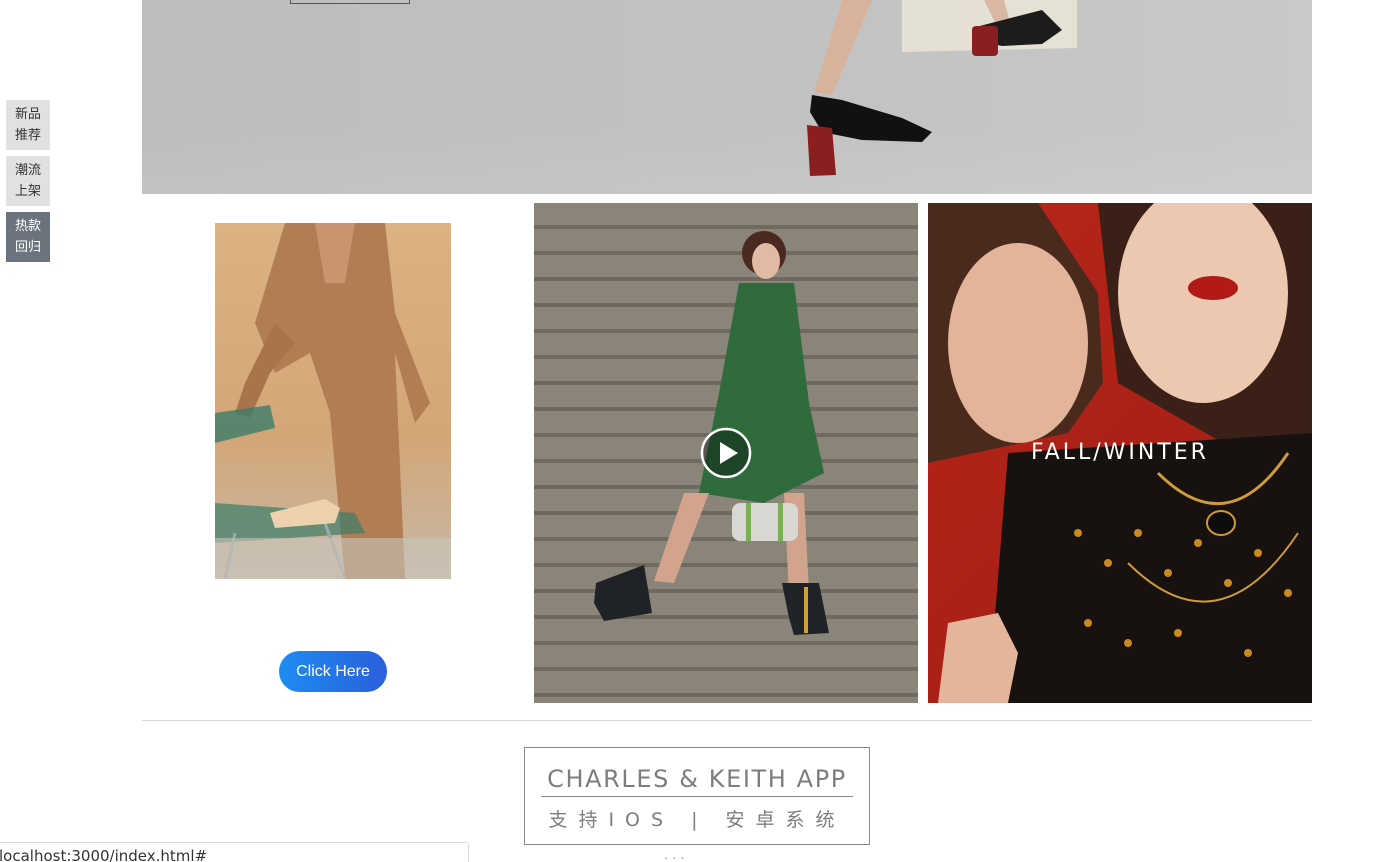 Image resolution: width=1396 pixels, height=862 pixels. Describe the element at coordinates (942, 88) in the screenshot. I see `hero-shoes-image` at that location.